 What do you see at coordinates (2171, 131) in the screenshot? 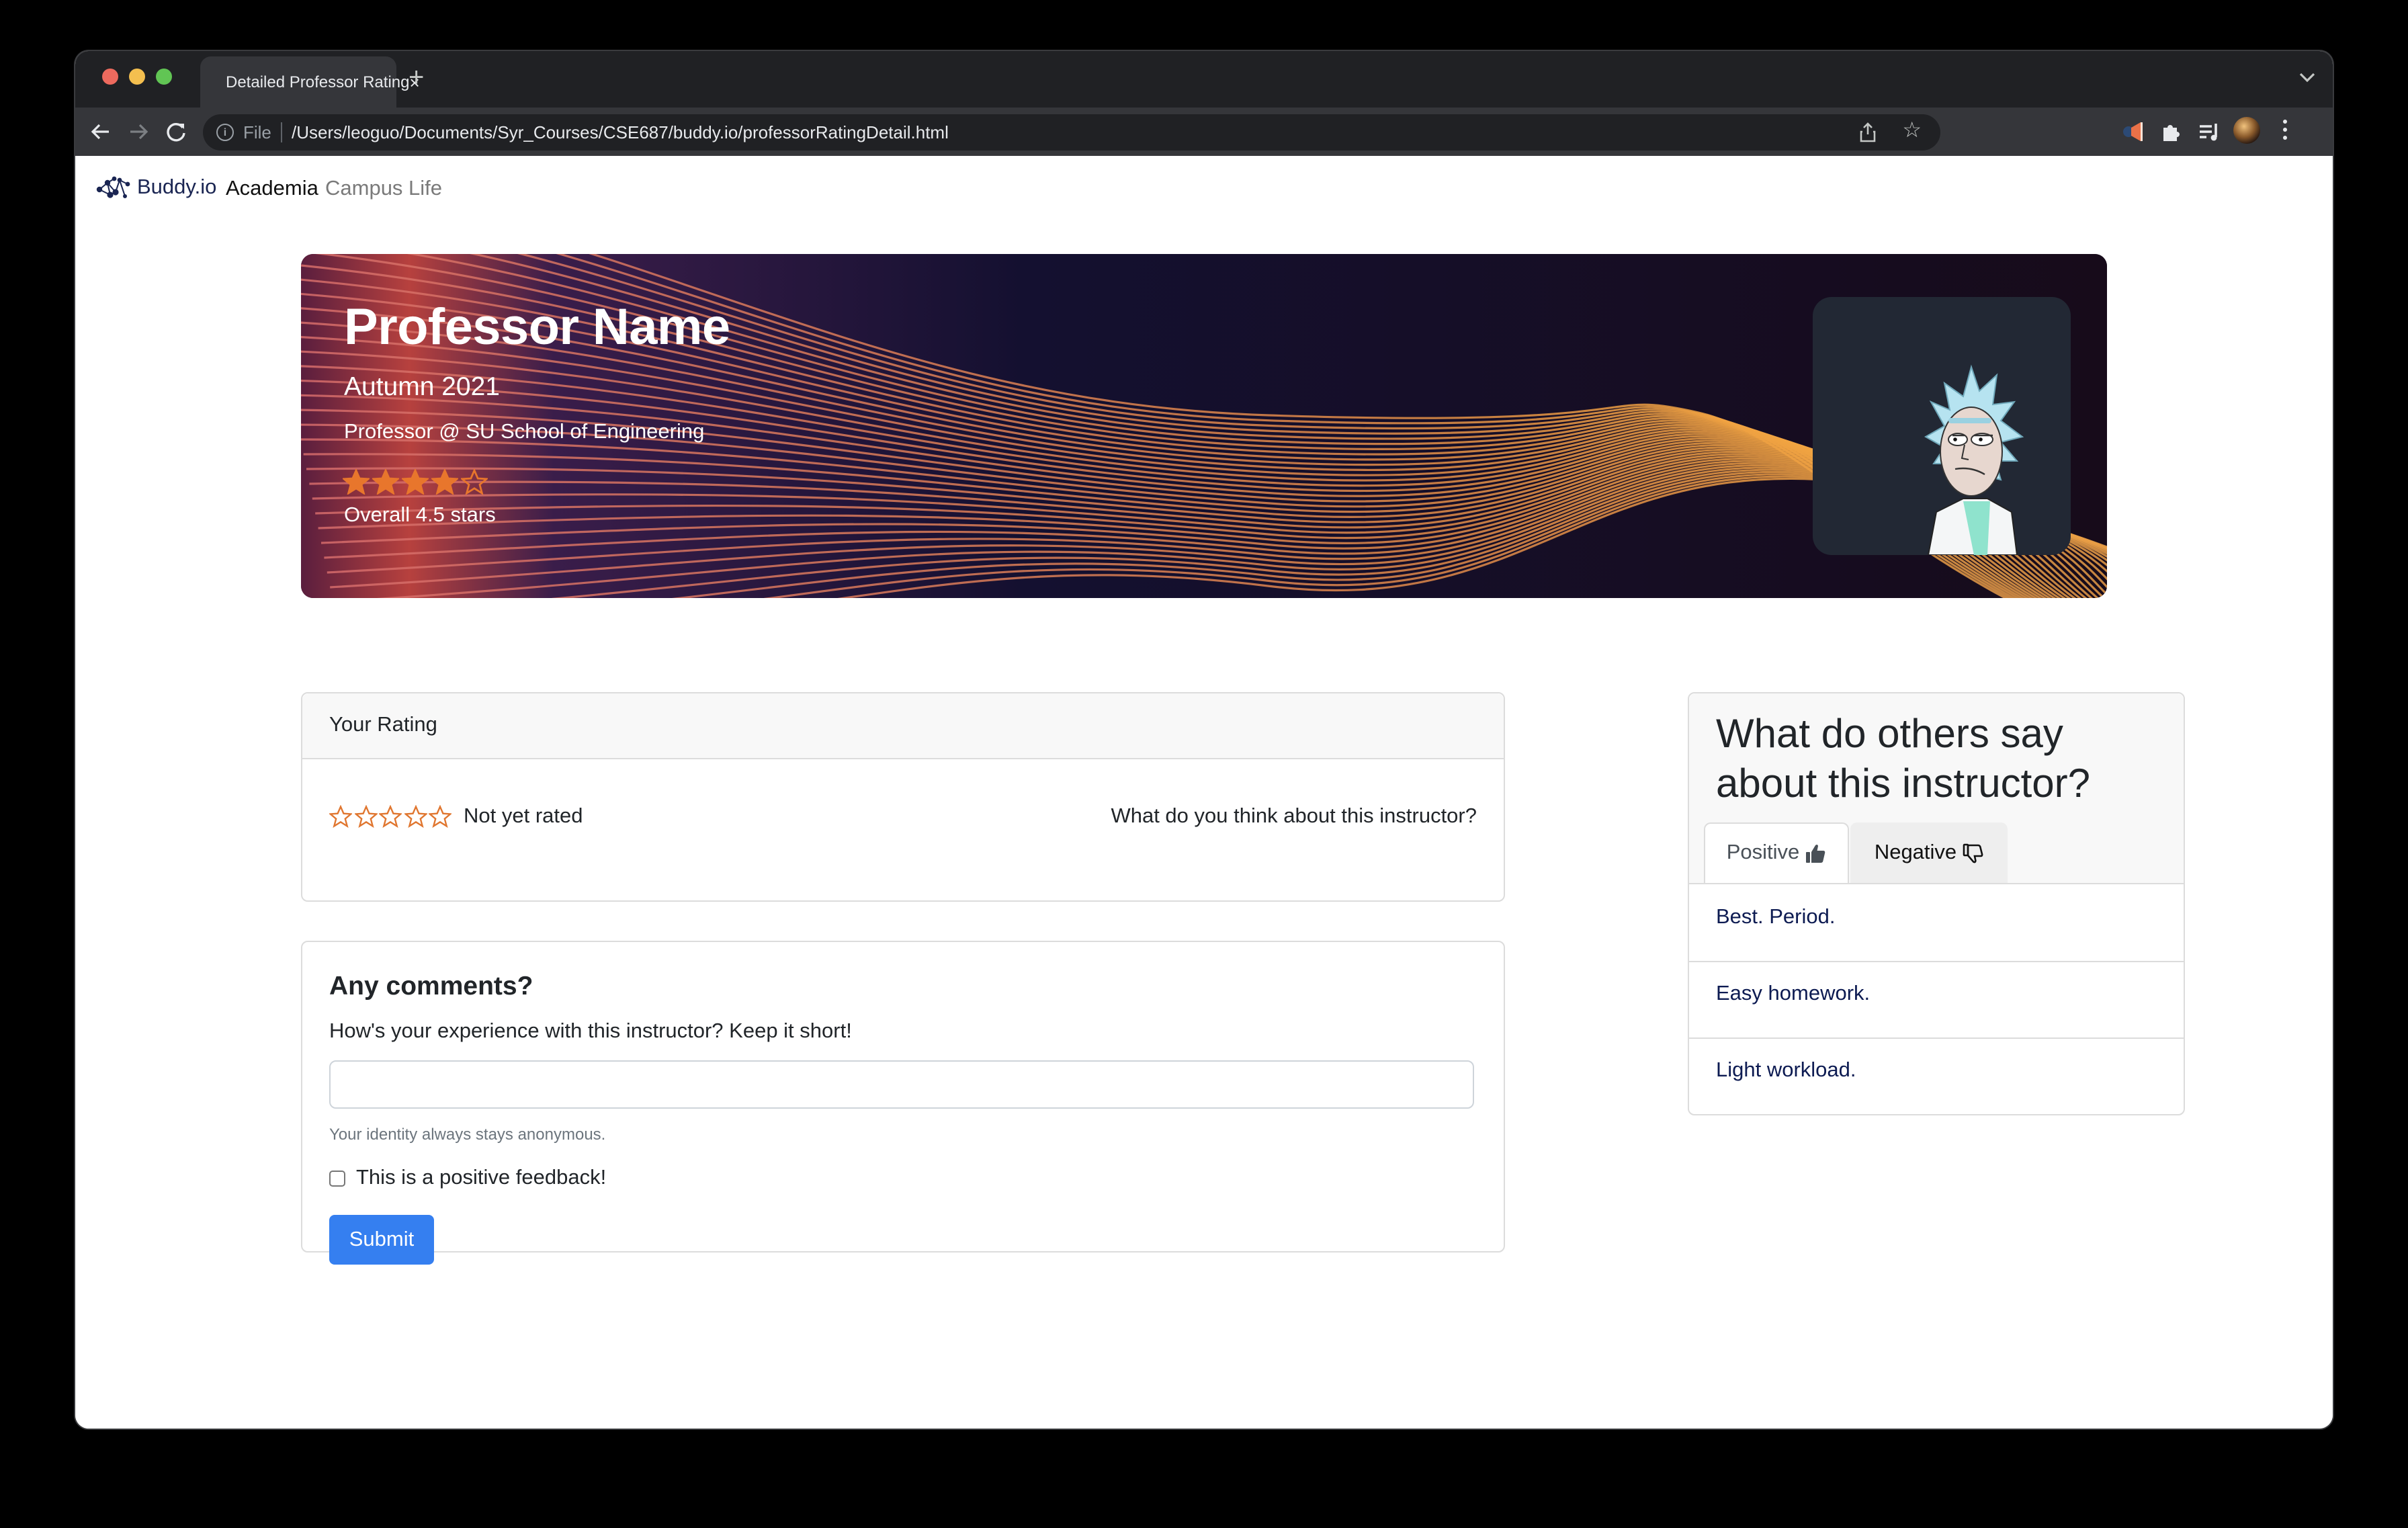
I see `puzzle-extensions-icon` at bounding box center [2171, 131].